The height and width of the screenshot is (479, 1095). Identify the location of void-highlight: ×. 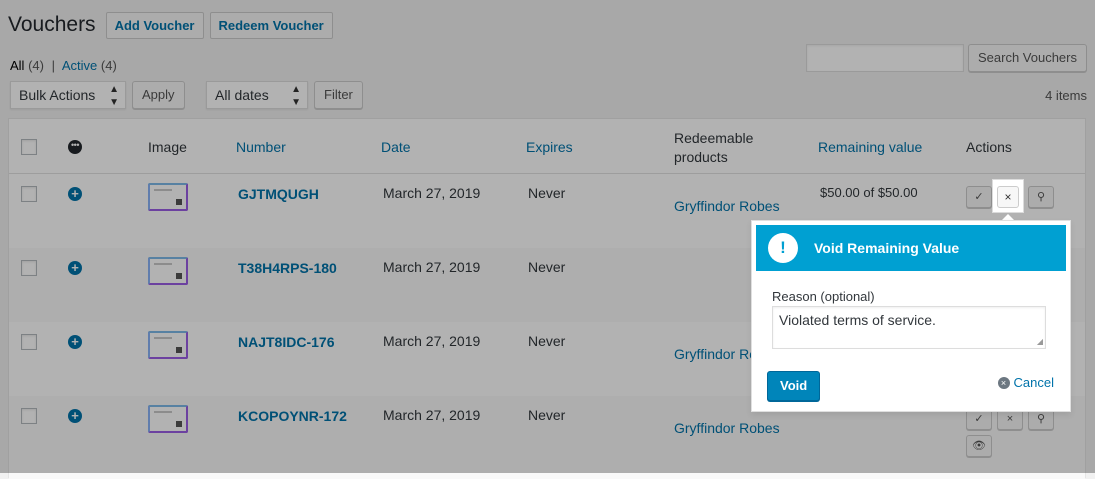
(1008, 196).